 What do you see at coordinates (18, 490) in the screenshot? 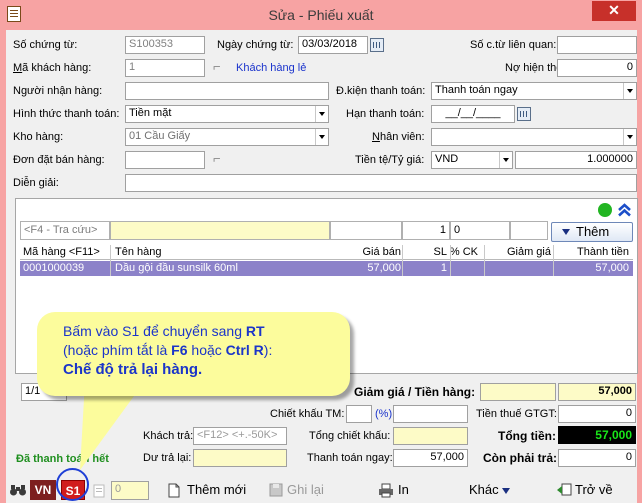
I see `binoculars-icon` at bounding box center [18, 490].